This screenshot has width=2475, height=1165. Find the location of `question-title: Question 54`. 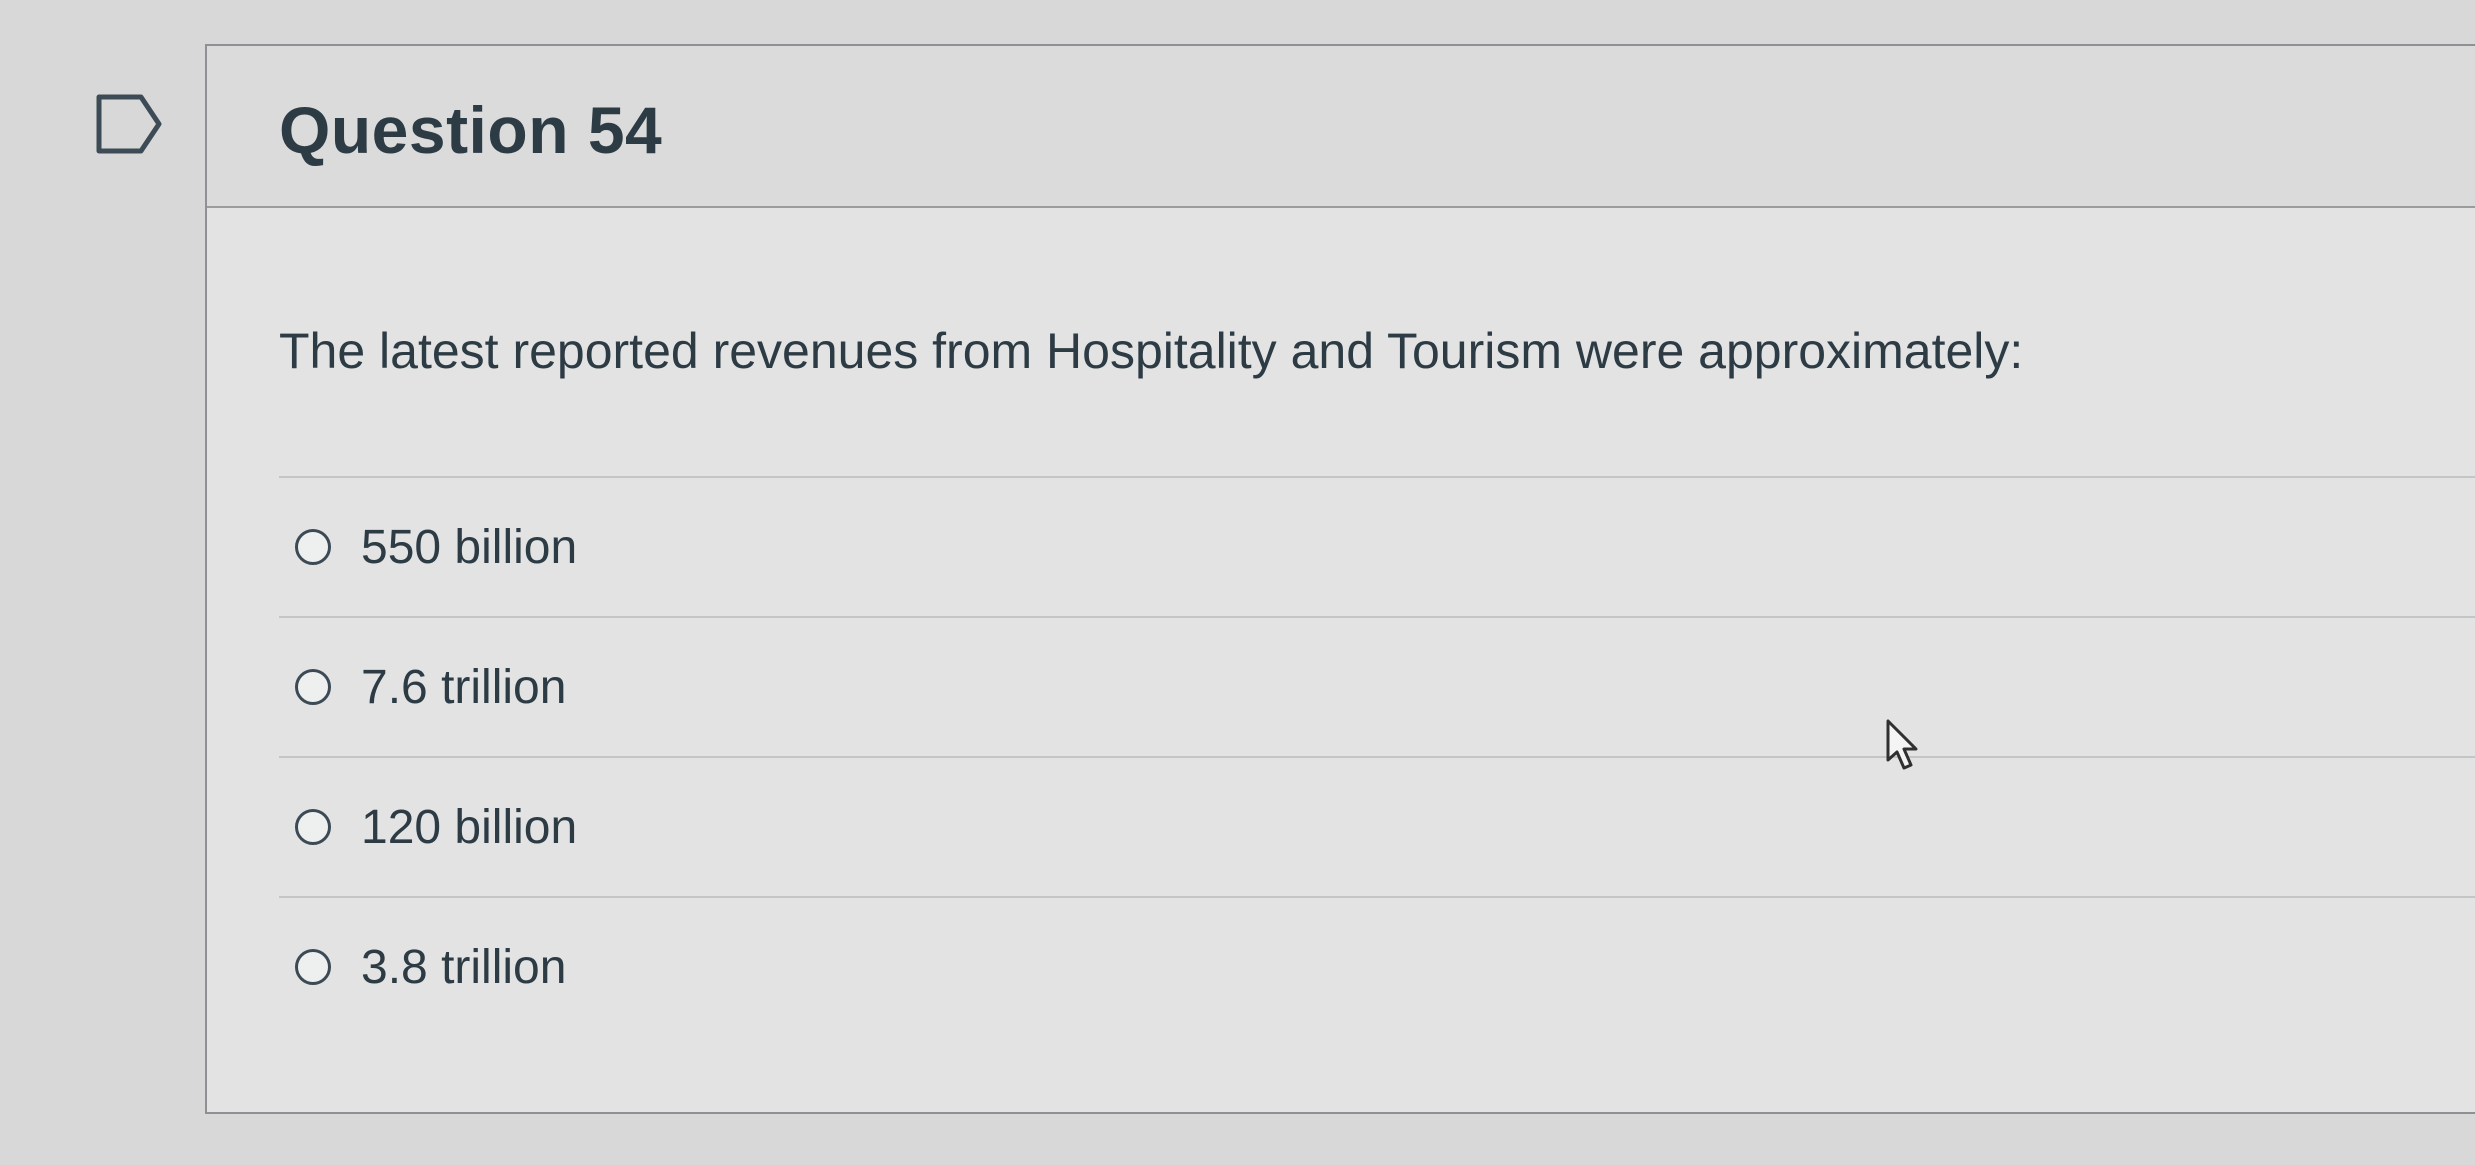

question-title: Question 54 is located at coordinates (471, 130).